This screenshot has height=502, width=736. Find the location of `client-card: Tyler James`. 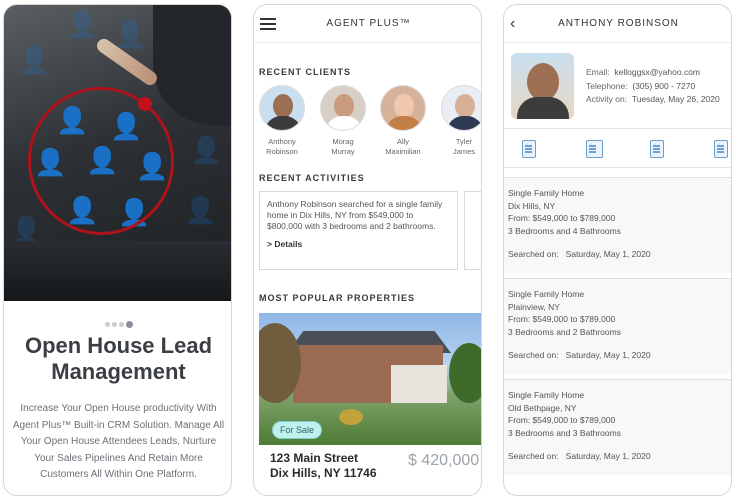

client-card: Tyler James is located at coordinates (460, 120).